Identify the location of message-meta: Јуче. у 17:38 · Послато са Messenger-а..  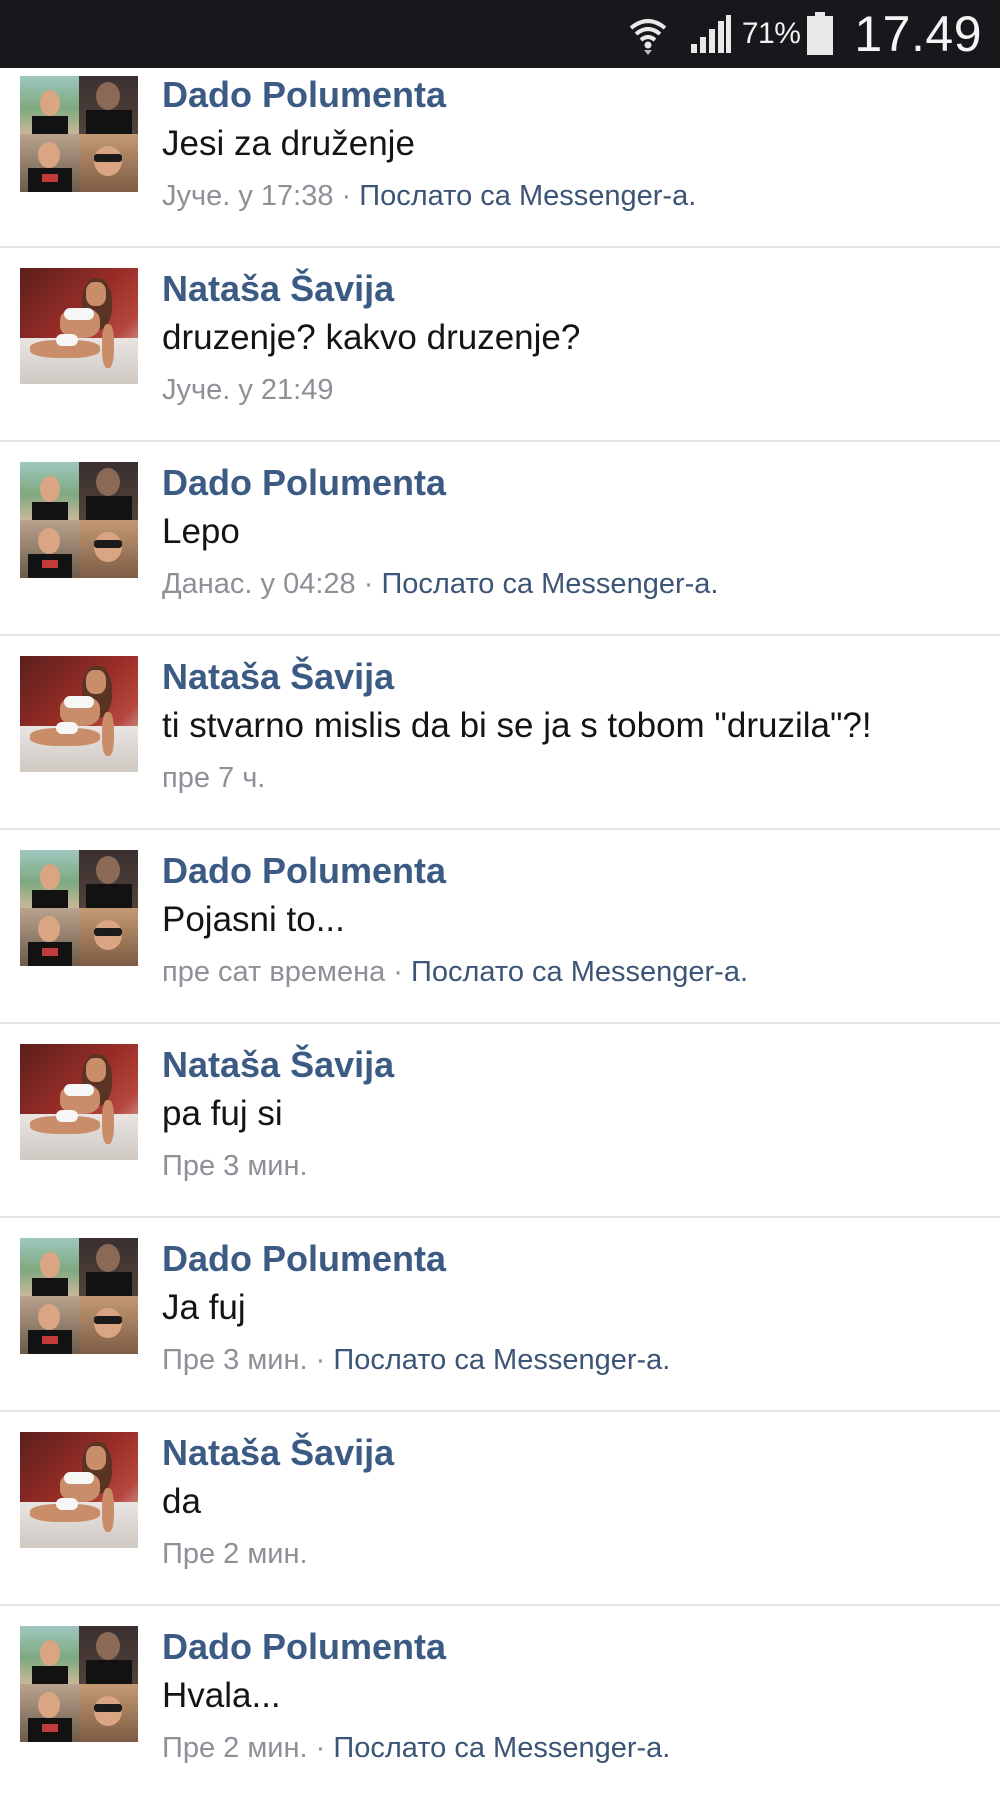
(429, 196).